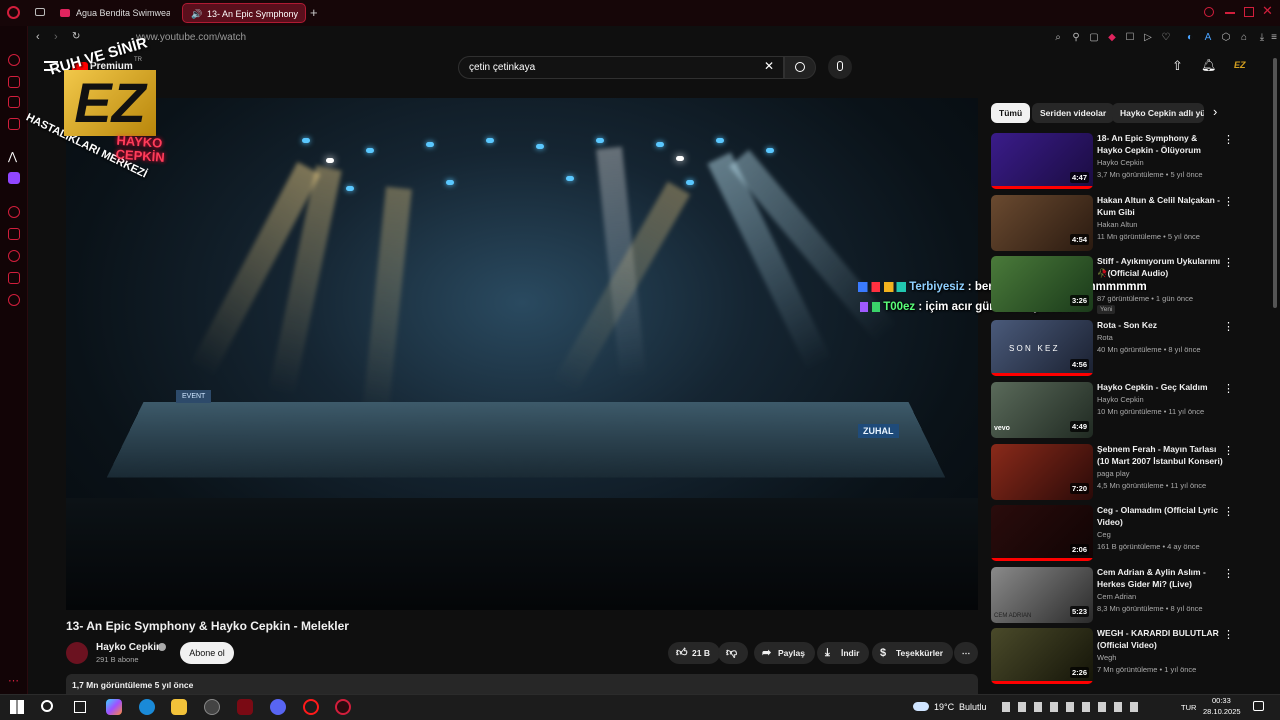  What do you see at coordinates (784, 653) in the screenshot?
I see `share-button: ➦ Paylaş` at bounding box center [784, 653].